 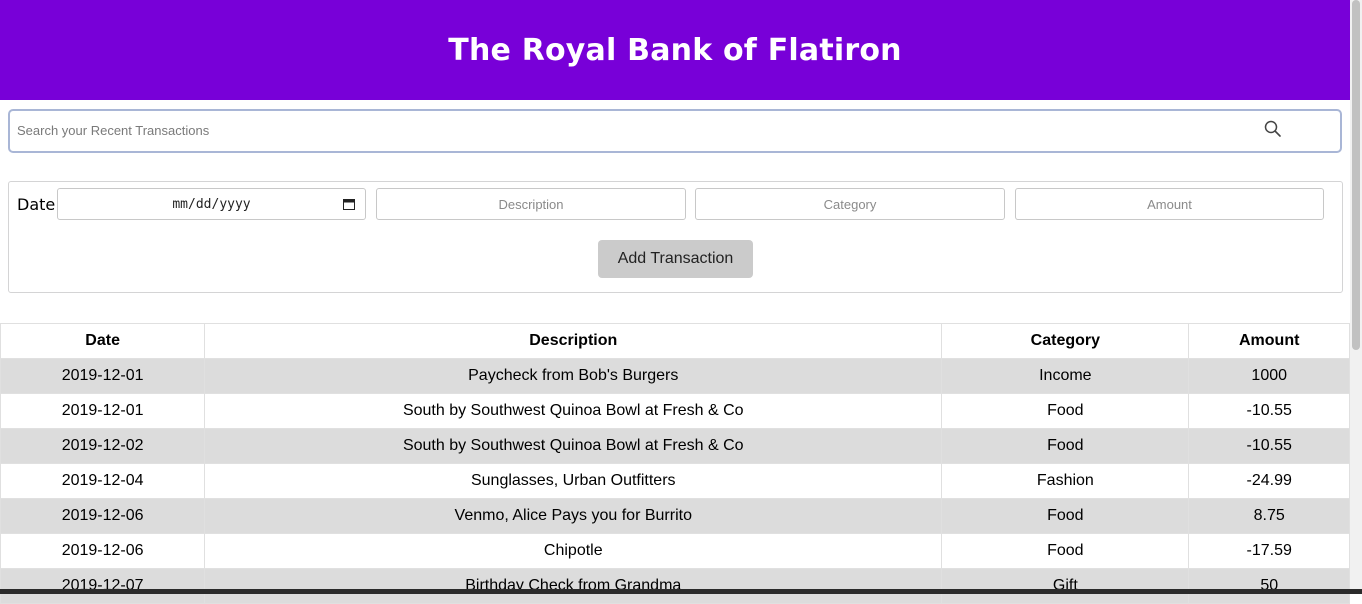 What do you see at coordinates (573, 341) in the screenshot?
I see `column-header-description: Description` at bounding box center [573, 341].